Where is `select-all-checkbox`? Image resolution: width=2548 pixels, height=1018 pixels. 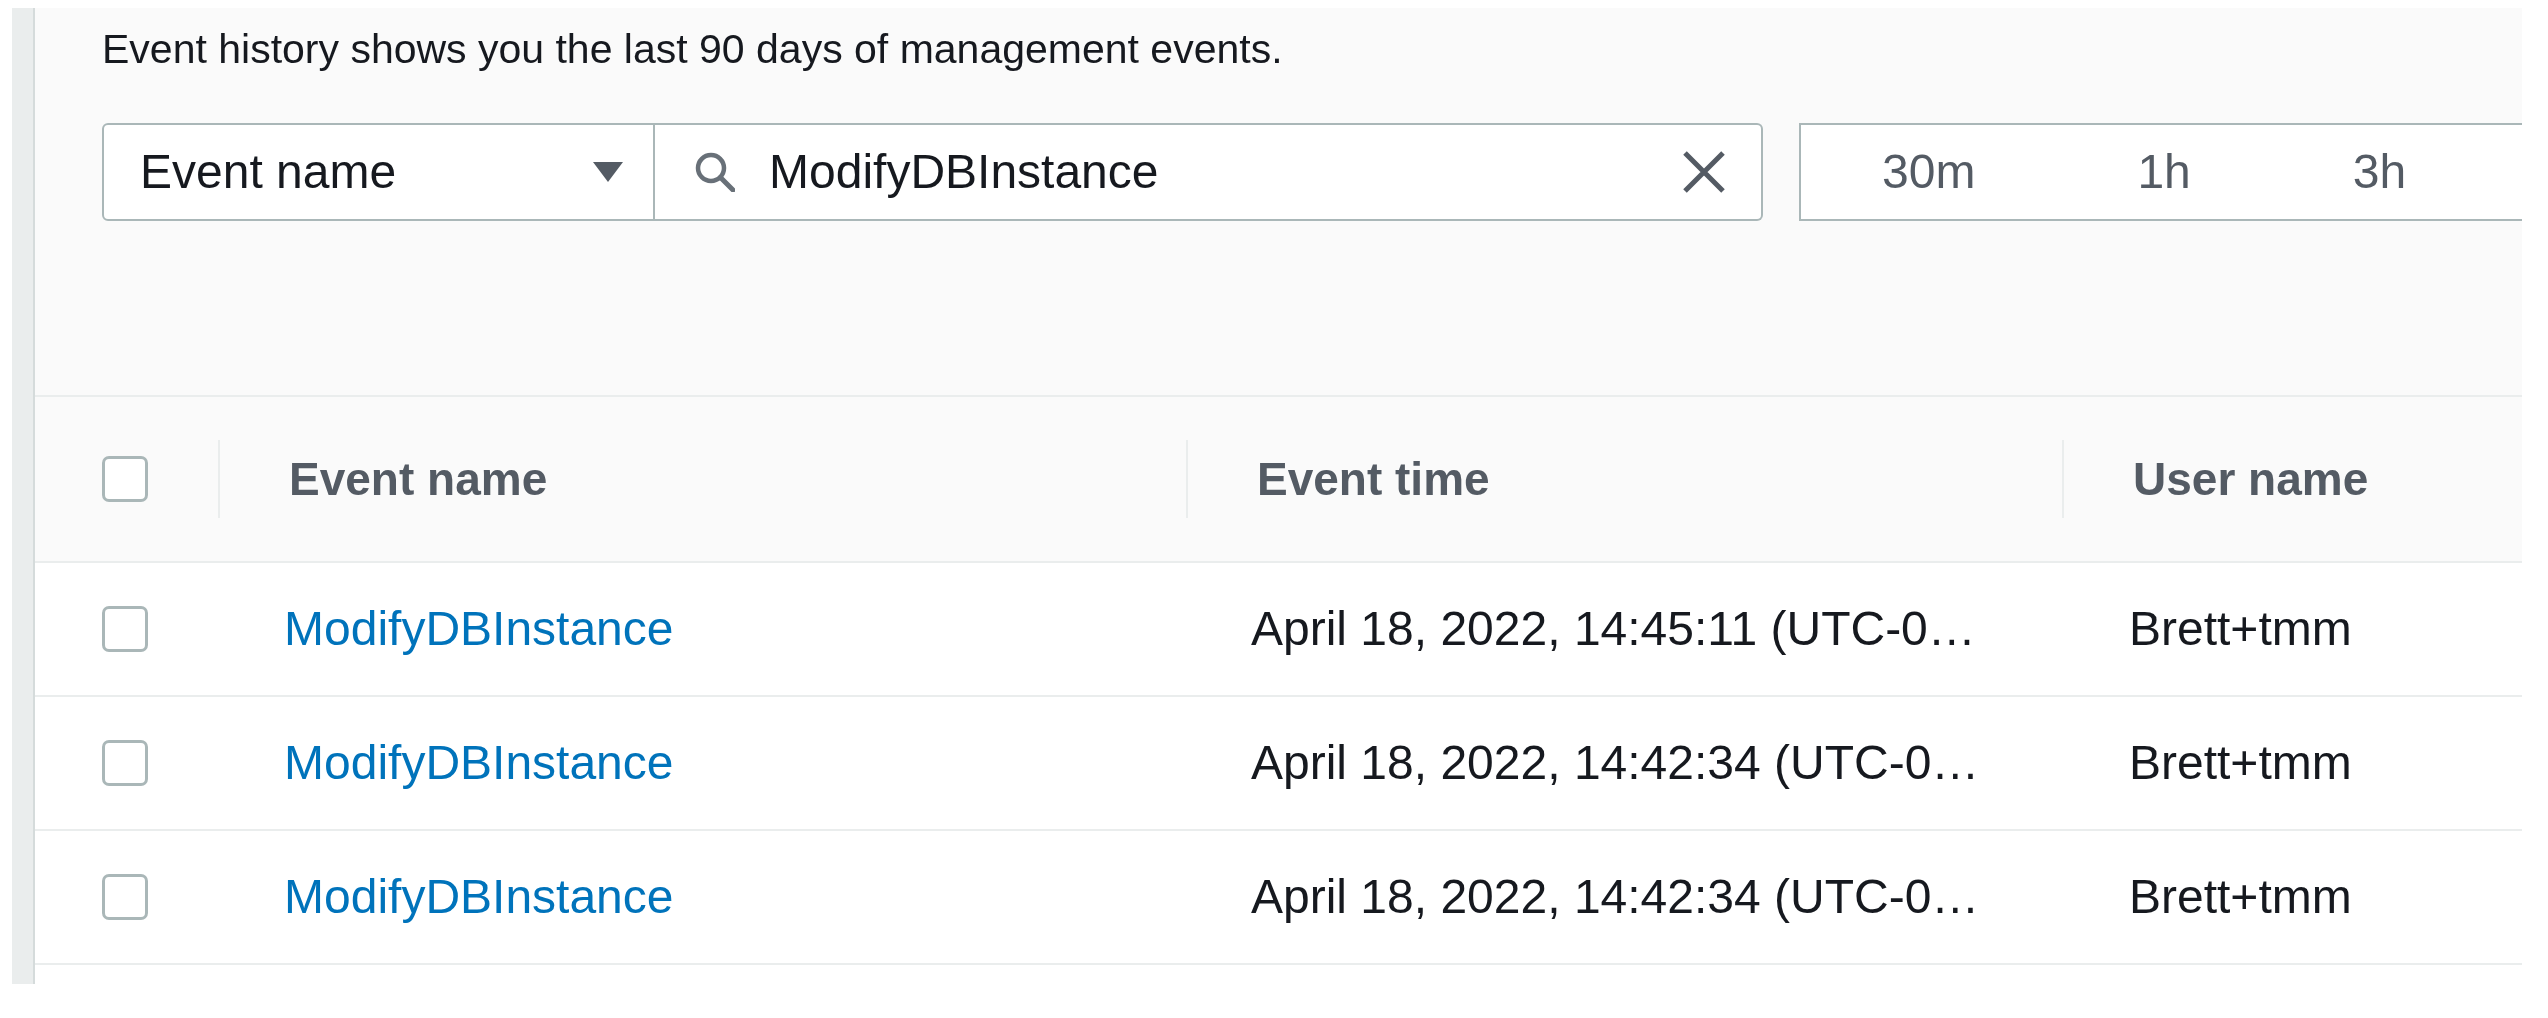 select-all-checkbox is located at coordinates (125, 479).